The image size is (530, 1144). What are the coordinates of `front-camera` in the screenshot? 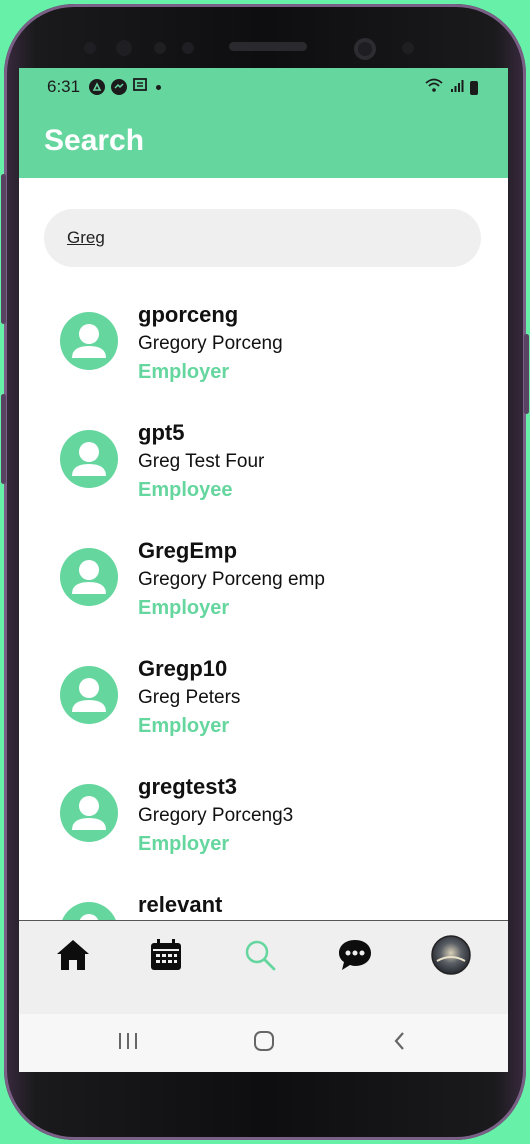 It's located at (365, 49).